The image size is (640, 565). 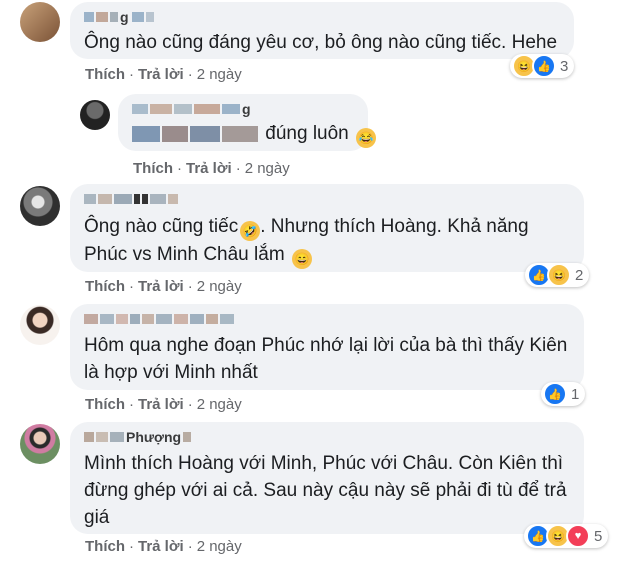 What do you see at coordinates (184, 254) in the screenshot?
I see `comment-text-line-3: Phúc vs Minh Châu lắm` at bounding box center [184, 254].